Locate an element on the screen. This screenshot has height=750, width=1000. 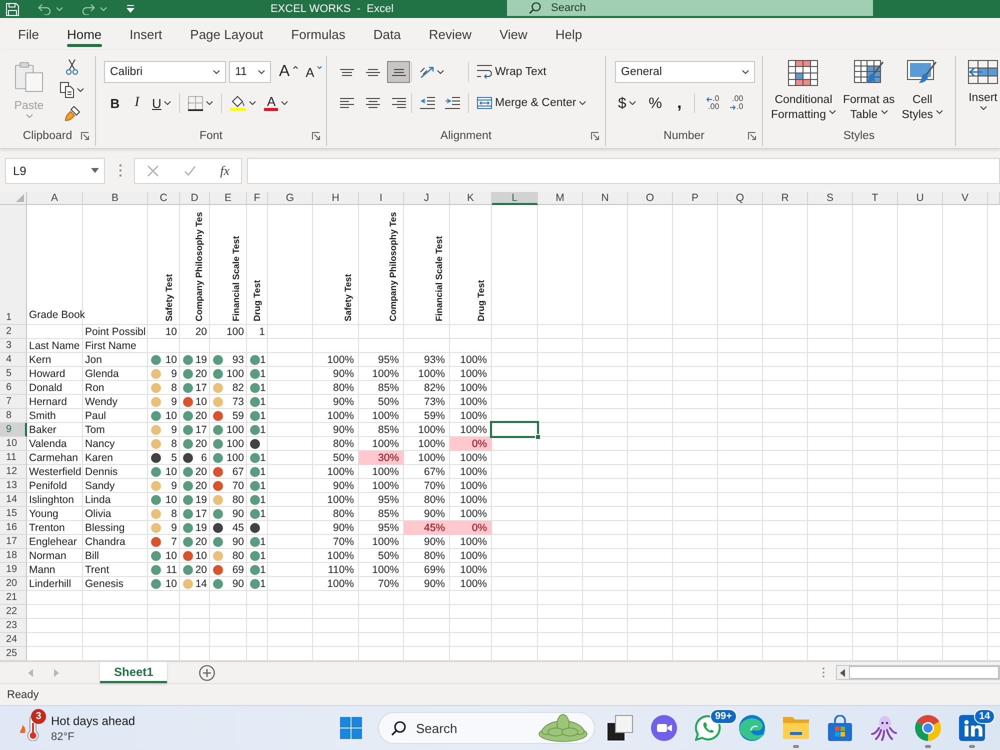
horizontal-scrollbar is located at coordinates (918, 672).